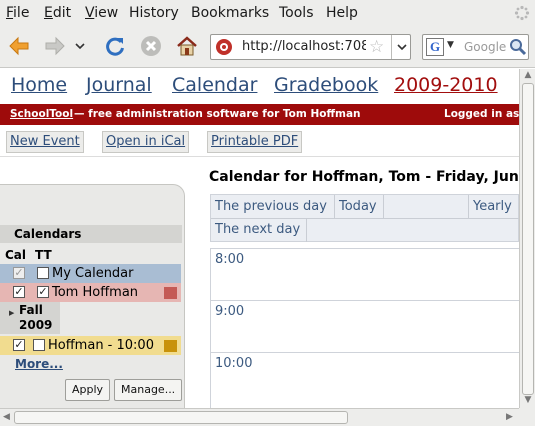  I want to click on tt-column-header: TT, so click(43, 255).